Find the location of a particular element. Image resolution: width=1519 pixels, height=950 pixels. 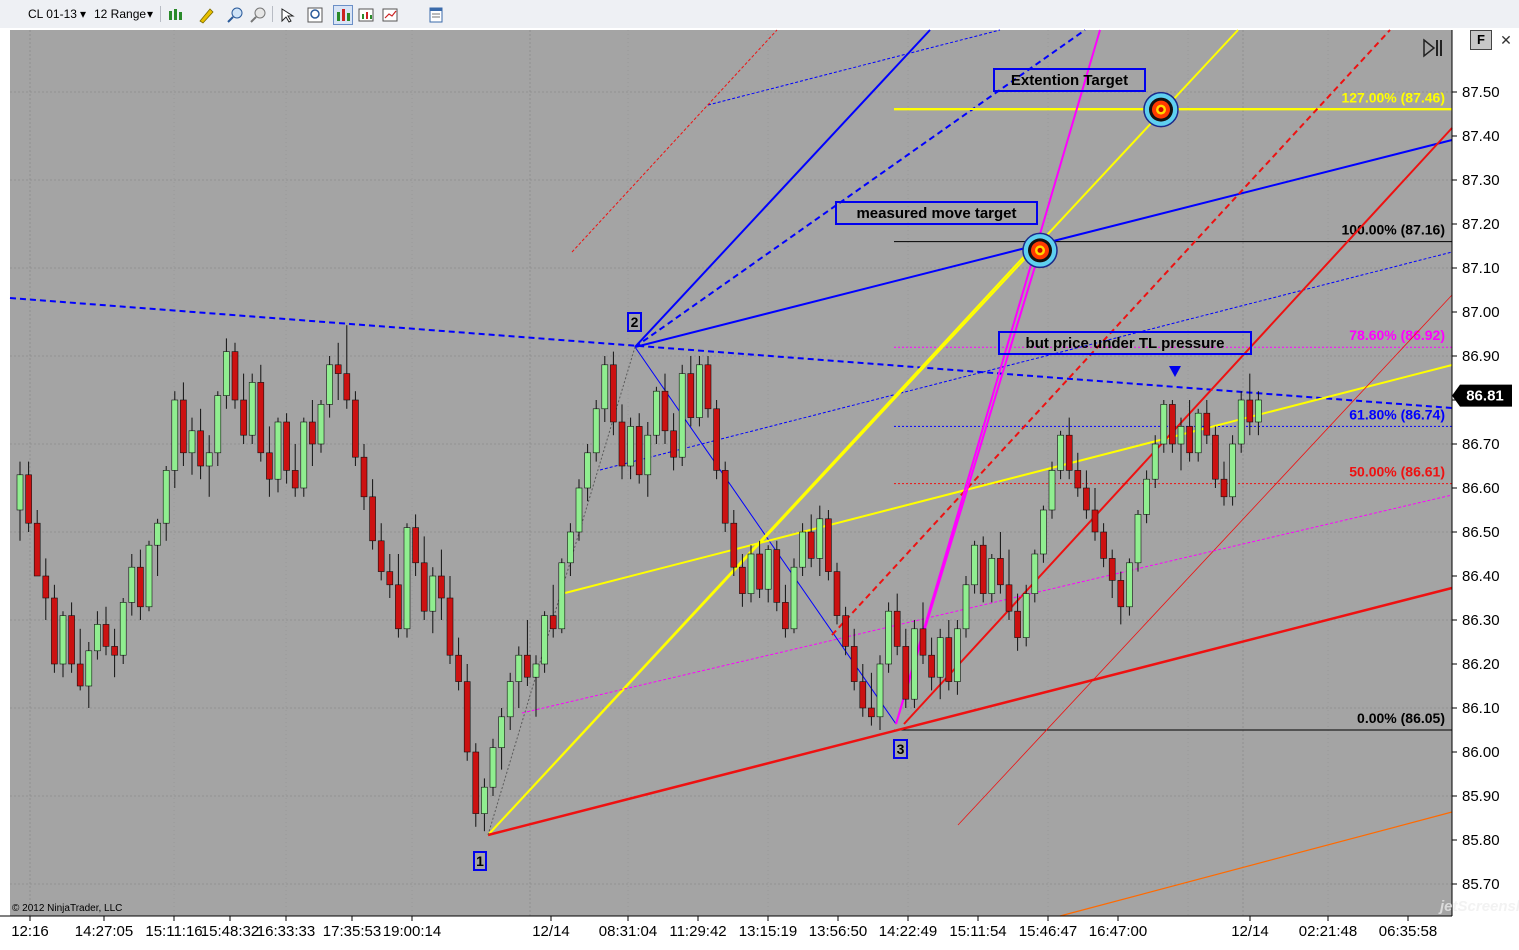

toolbar-separator is located at coordinates (160, 14).